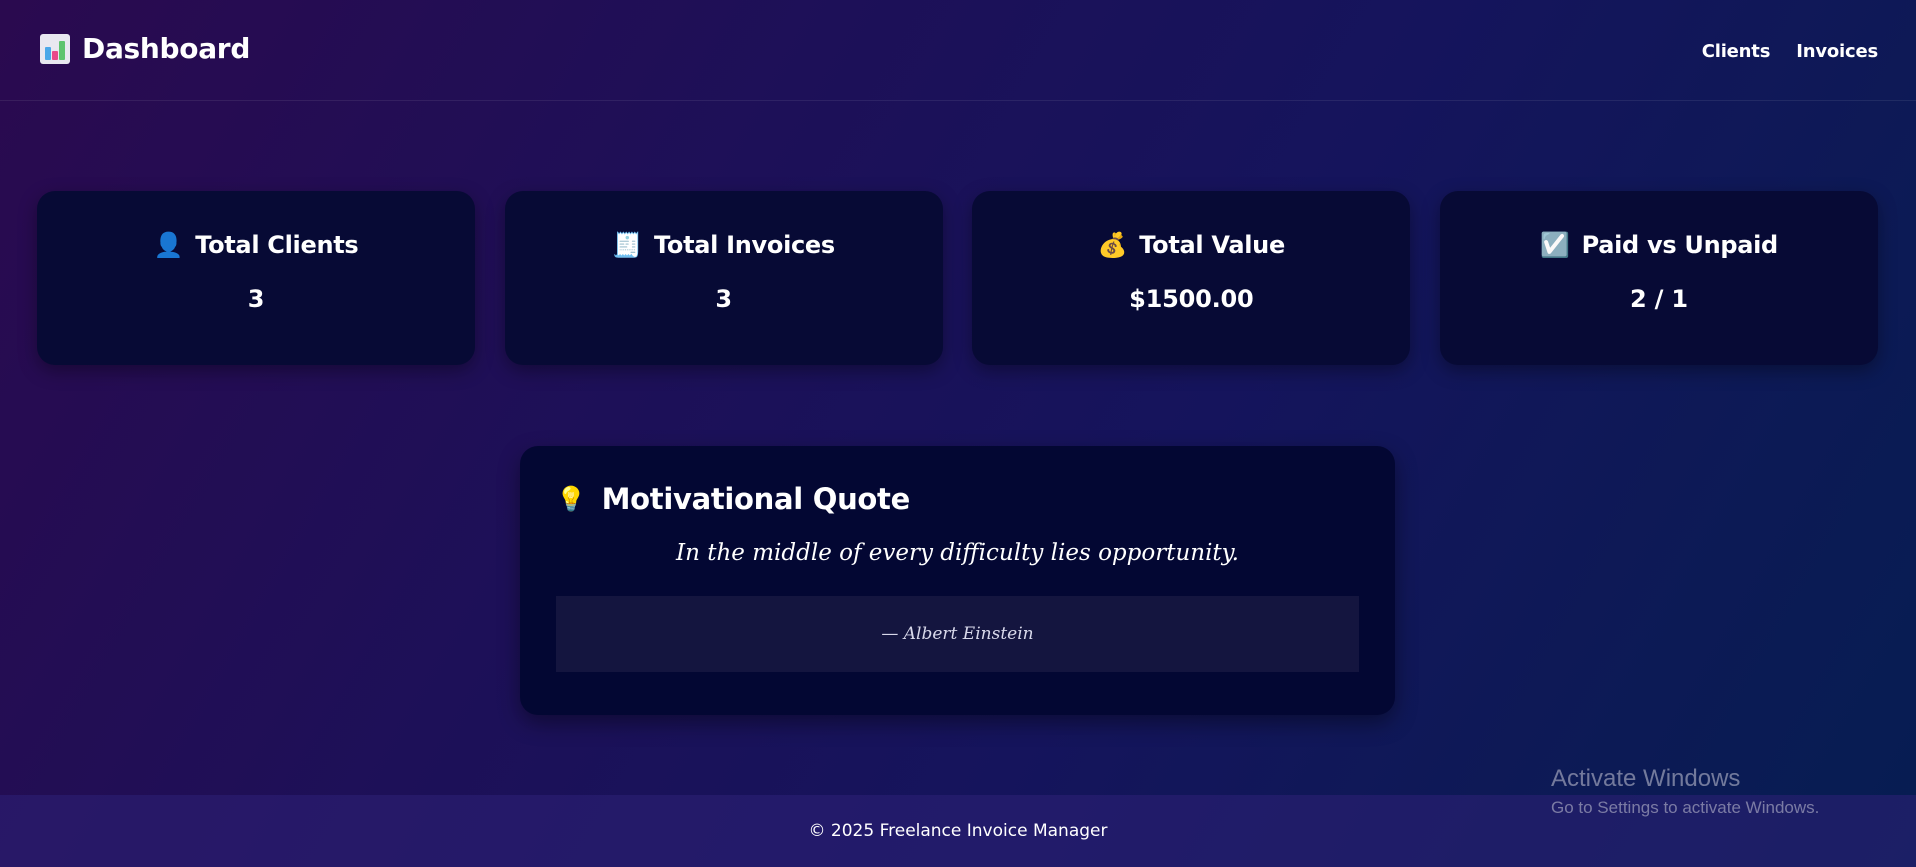 This screenshot has width=1916, height=867. I want to click on stat-card-title: 👤 Total Clients, so click(256, 245).